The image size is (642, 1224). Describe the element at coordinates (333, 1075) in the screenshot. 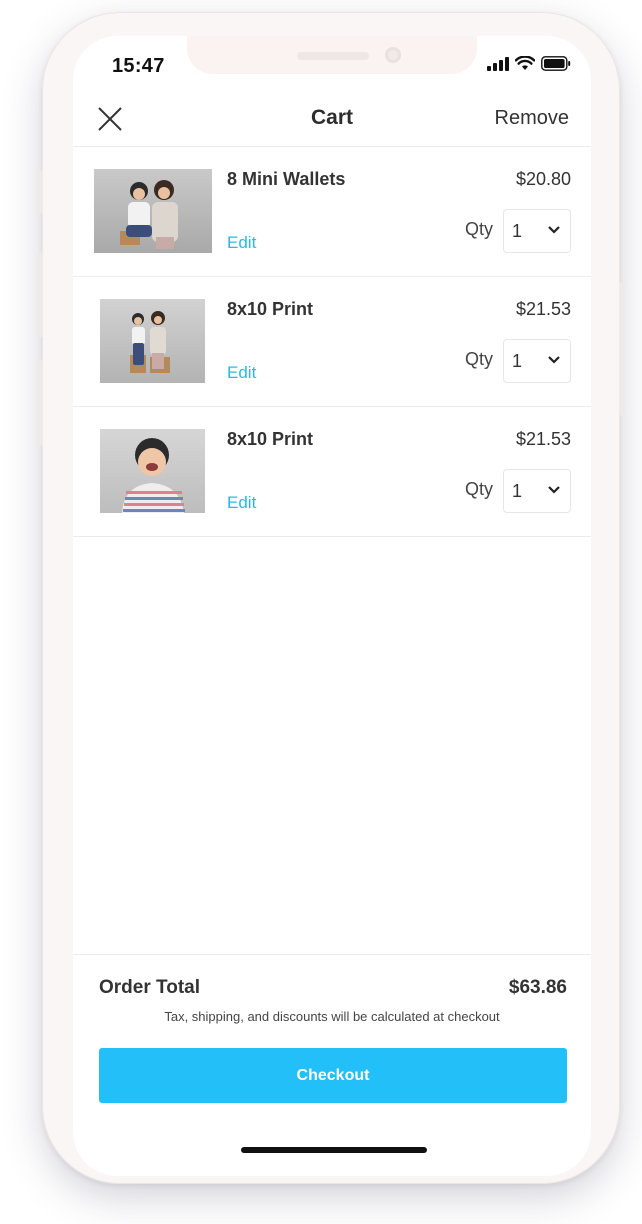

I see `checkout-button: Checkout` at that location.